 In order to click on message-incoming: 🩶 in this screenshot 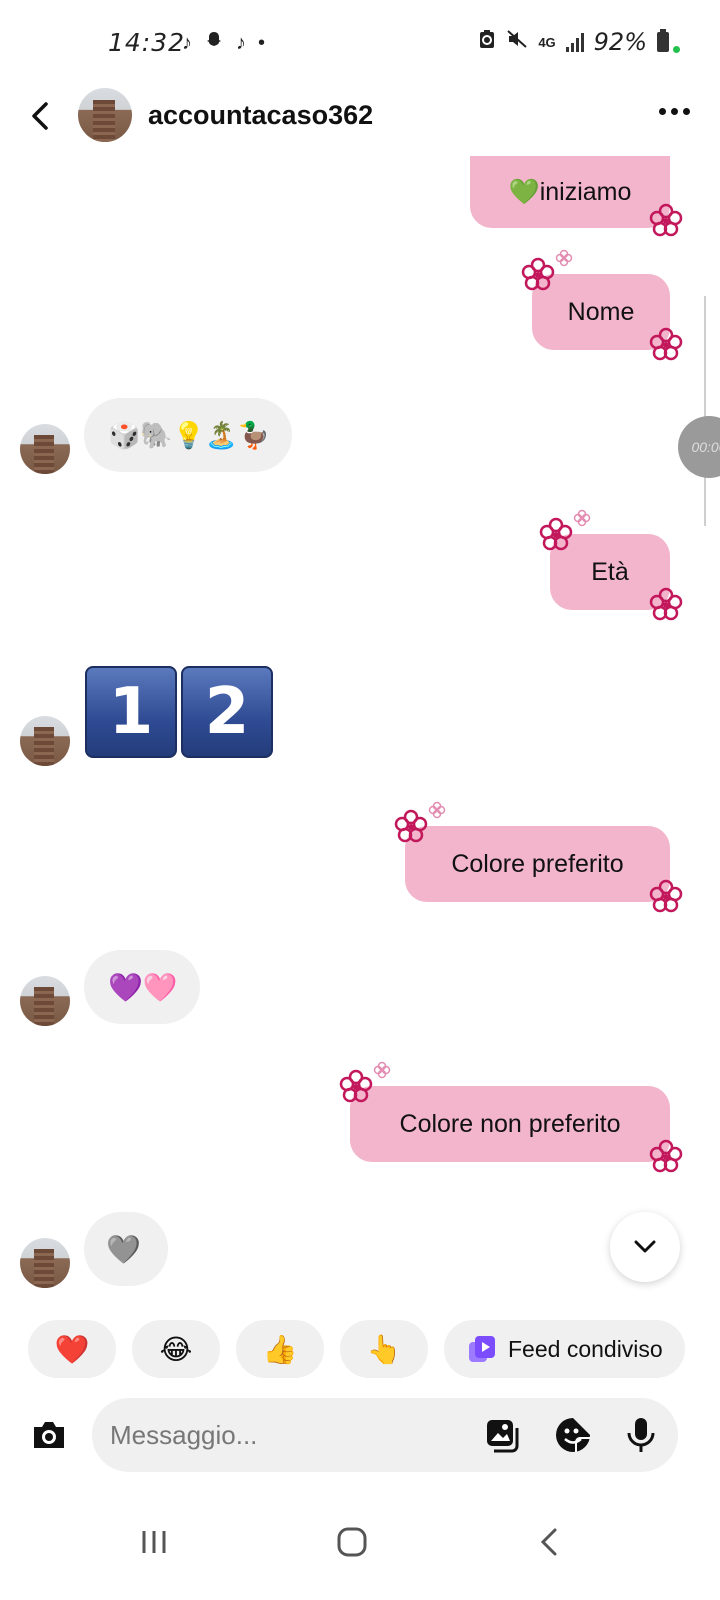, I will do `click(126, 1249)`.